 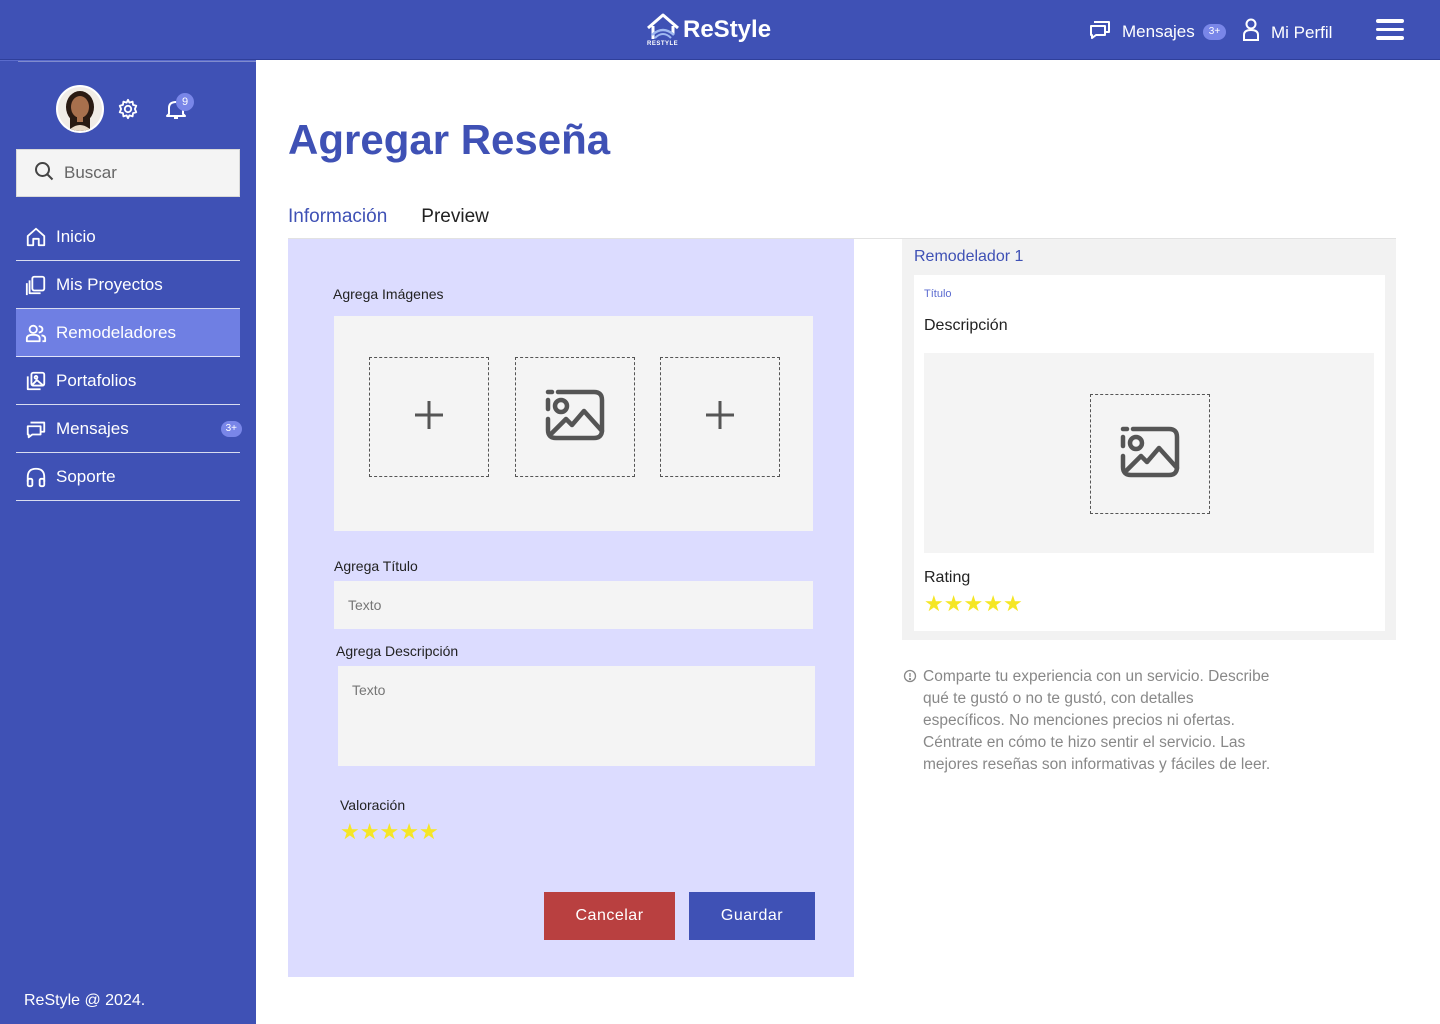 What do you see at coordinates (144, 173) in the screenshot?
I see `search-input` at bounding box center [144, 173].